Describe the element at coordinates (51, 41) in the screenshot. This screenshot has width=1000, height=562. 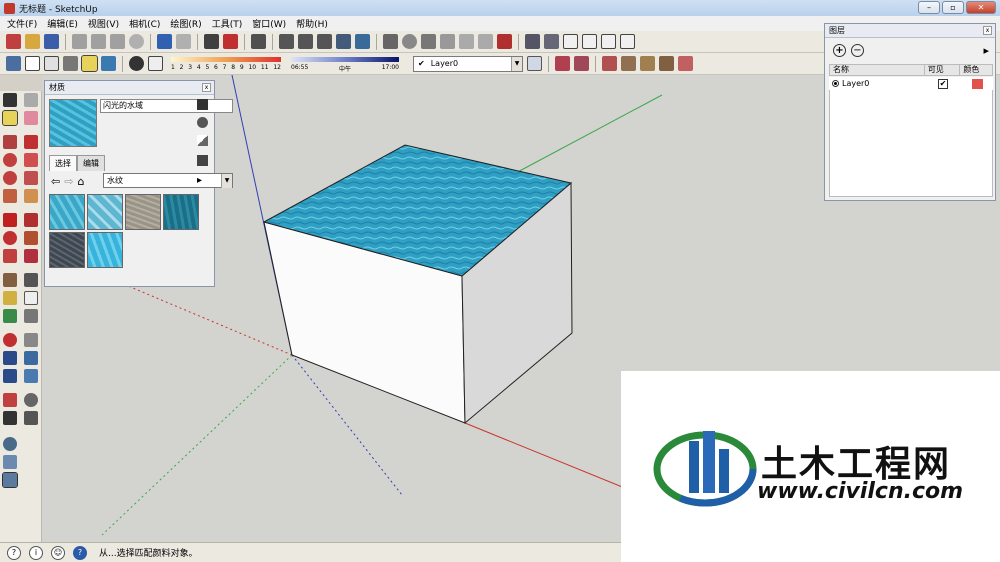
I see `save-icon` at that location.